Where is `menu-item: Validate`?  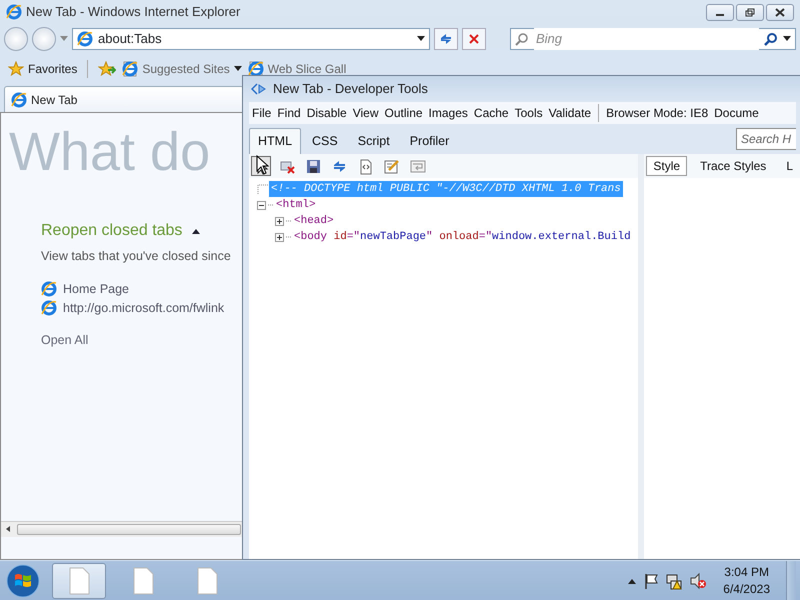
menu-item: Validate is located at coordinates (570, 113).